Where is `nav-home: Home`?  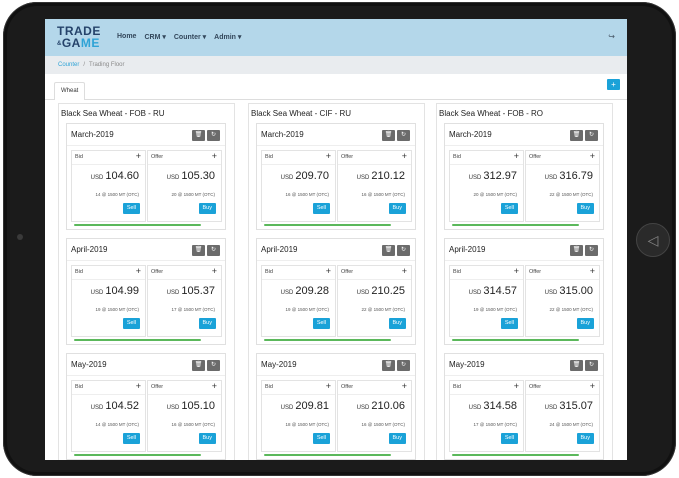
nav-home: Home is located at coordinates (126, 37).